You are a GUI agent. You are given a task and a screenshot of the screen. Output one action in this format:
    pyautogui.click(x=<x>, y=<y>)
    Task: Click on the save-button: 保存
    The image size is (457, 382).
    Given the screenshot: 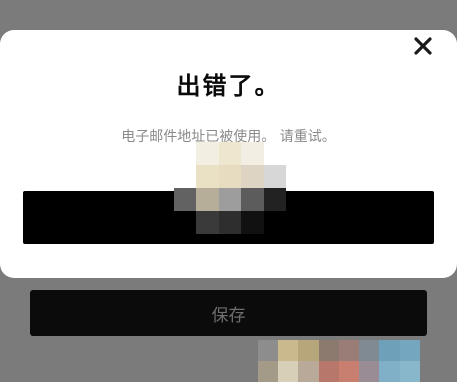 What is the action you would take?
    pyautogui.click(x=228, y=313)
    